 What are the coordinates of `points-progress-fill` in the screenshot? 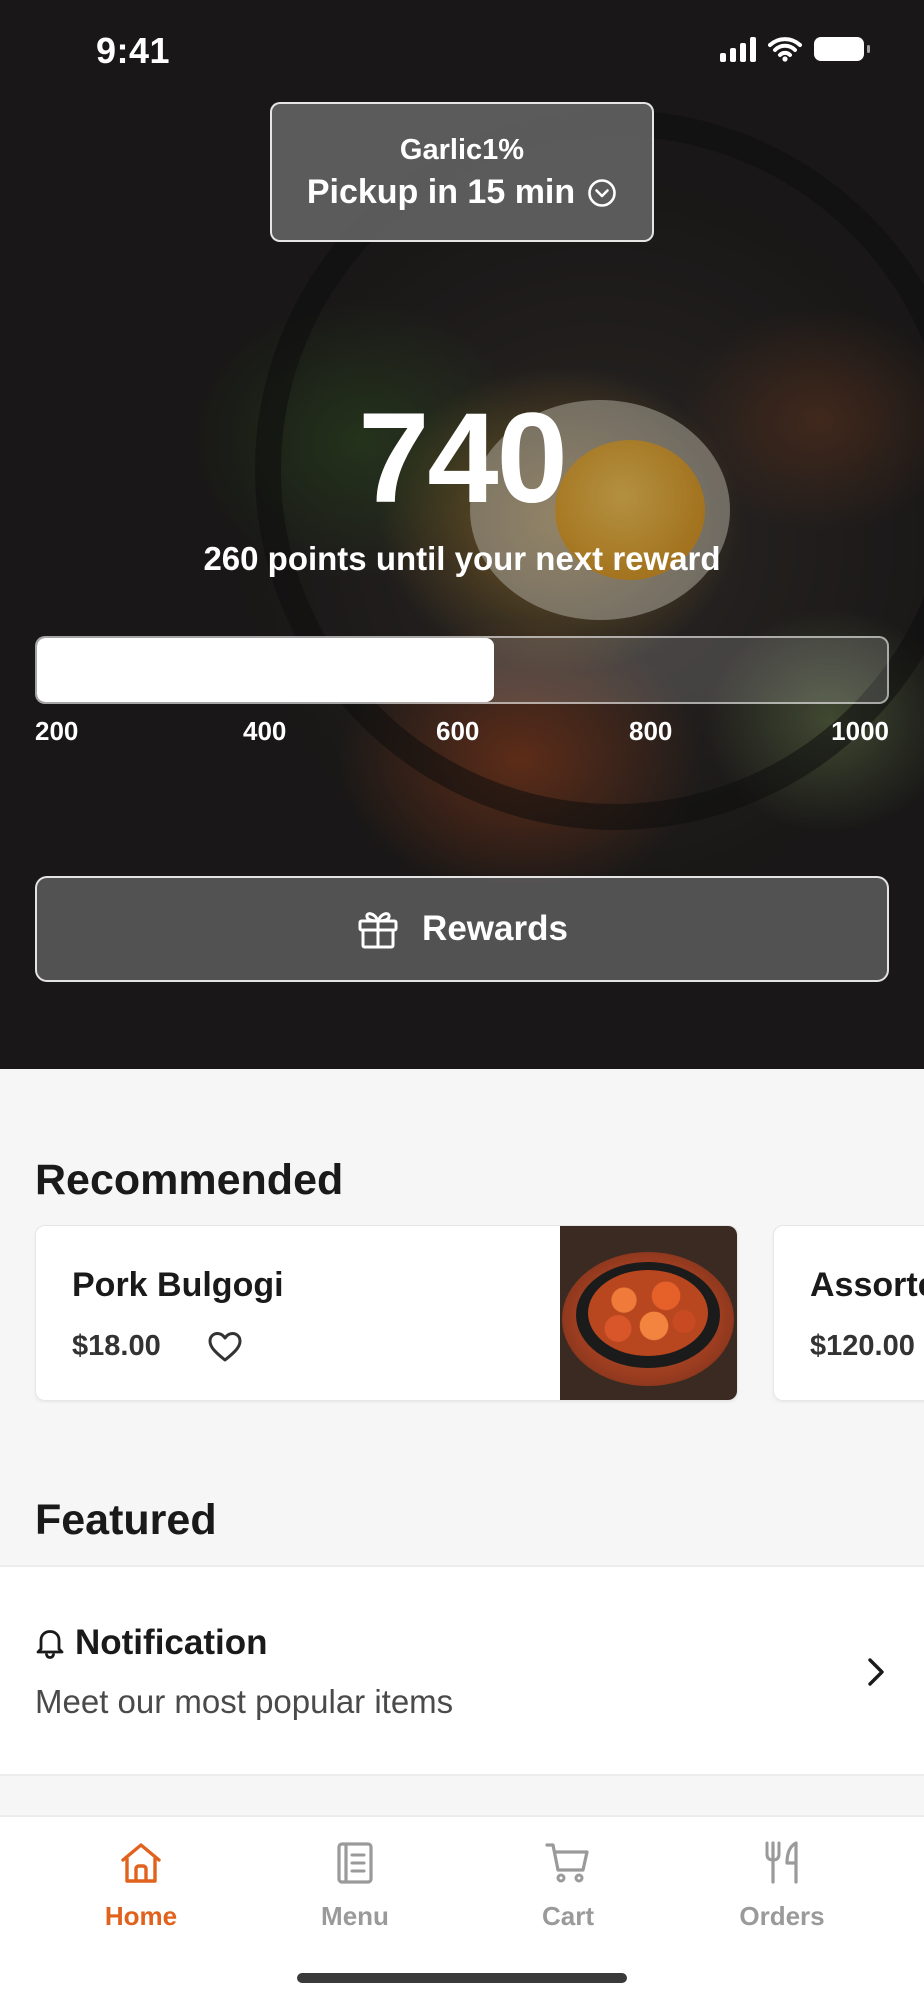 It's located at (265, 670).